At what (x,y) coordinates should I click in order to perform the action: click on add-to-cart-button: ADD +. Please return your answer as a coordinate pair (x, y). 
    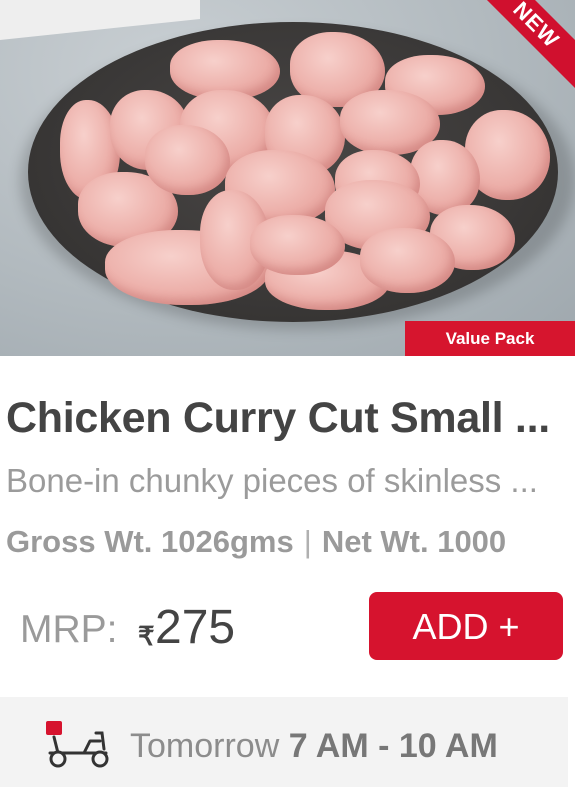
    Looking at the image, I should click on (466, 626).